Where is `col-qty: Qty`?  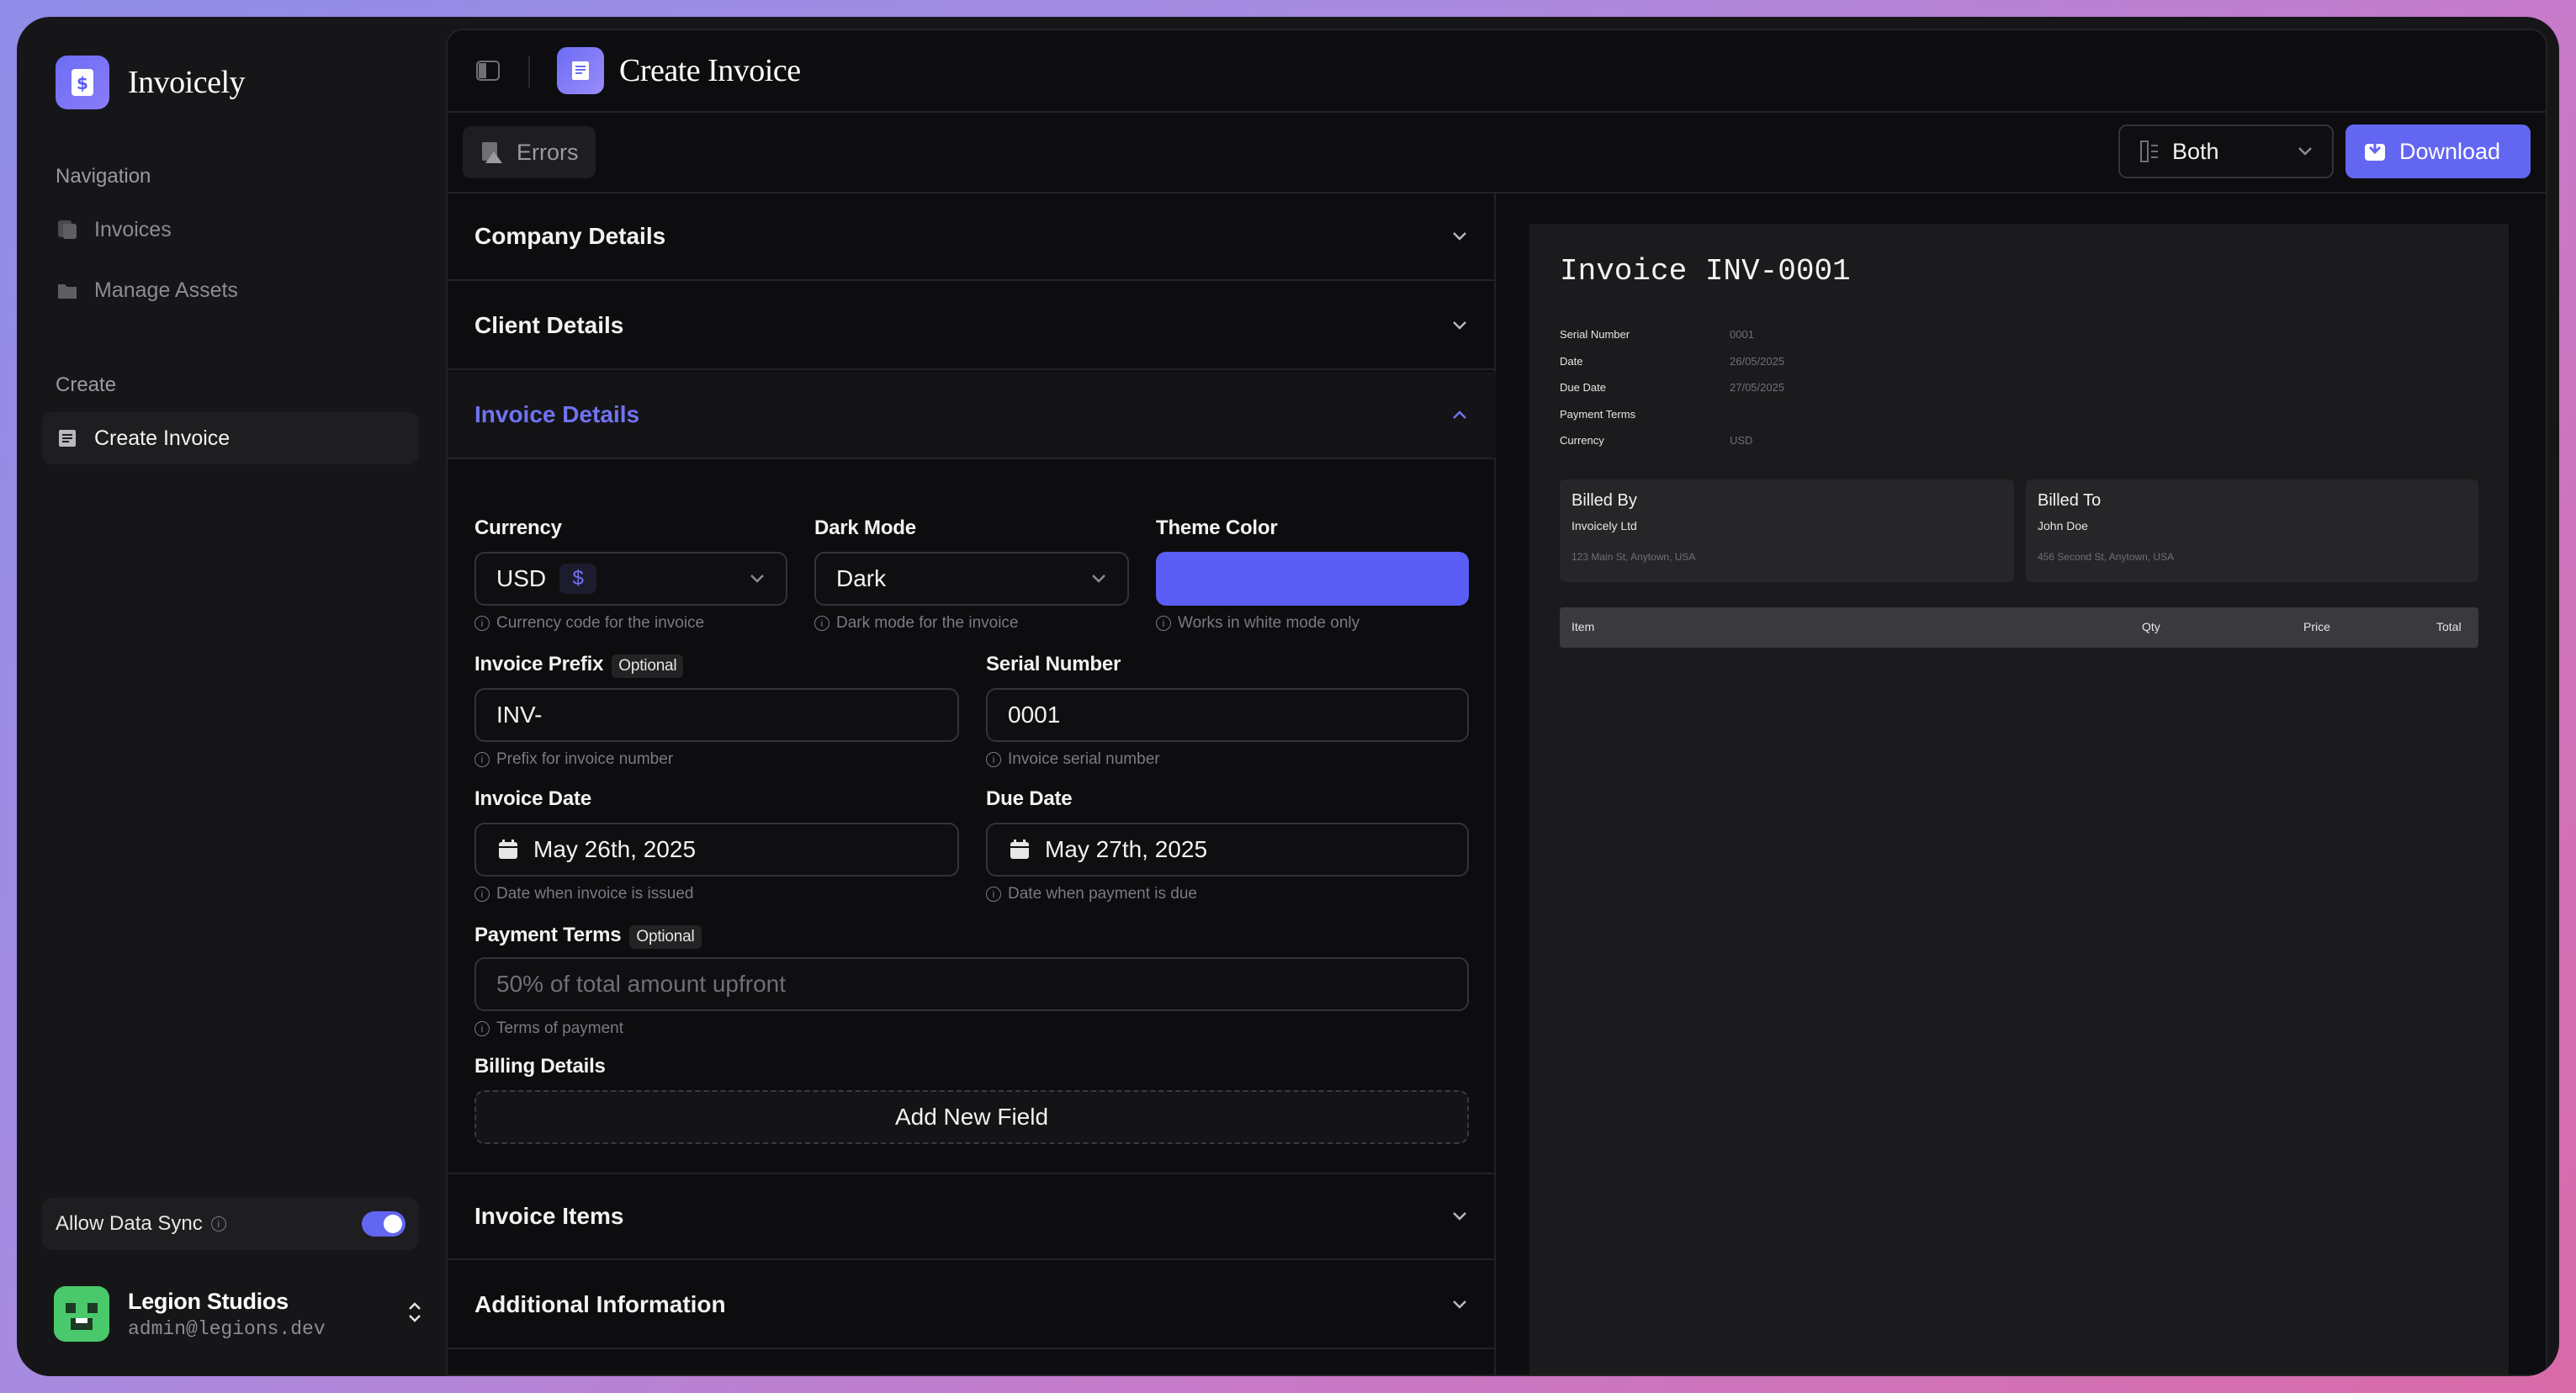 col-qty: Qty is located at coordinates (2151, 626).